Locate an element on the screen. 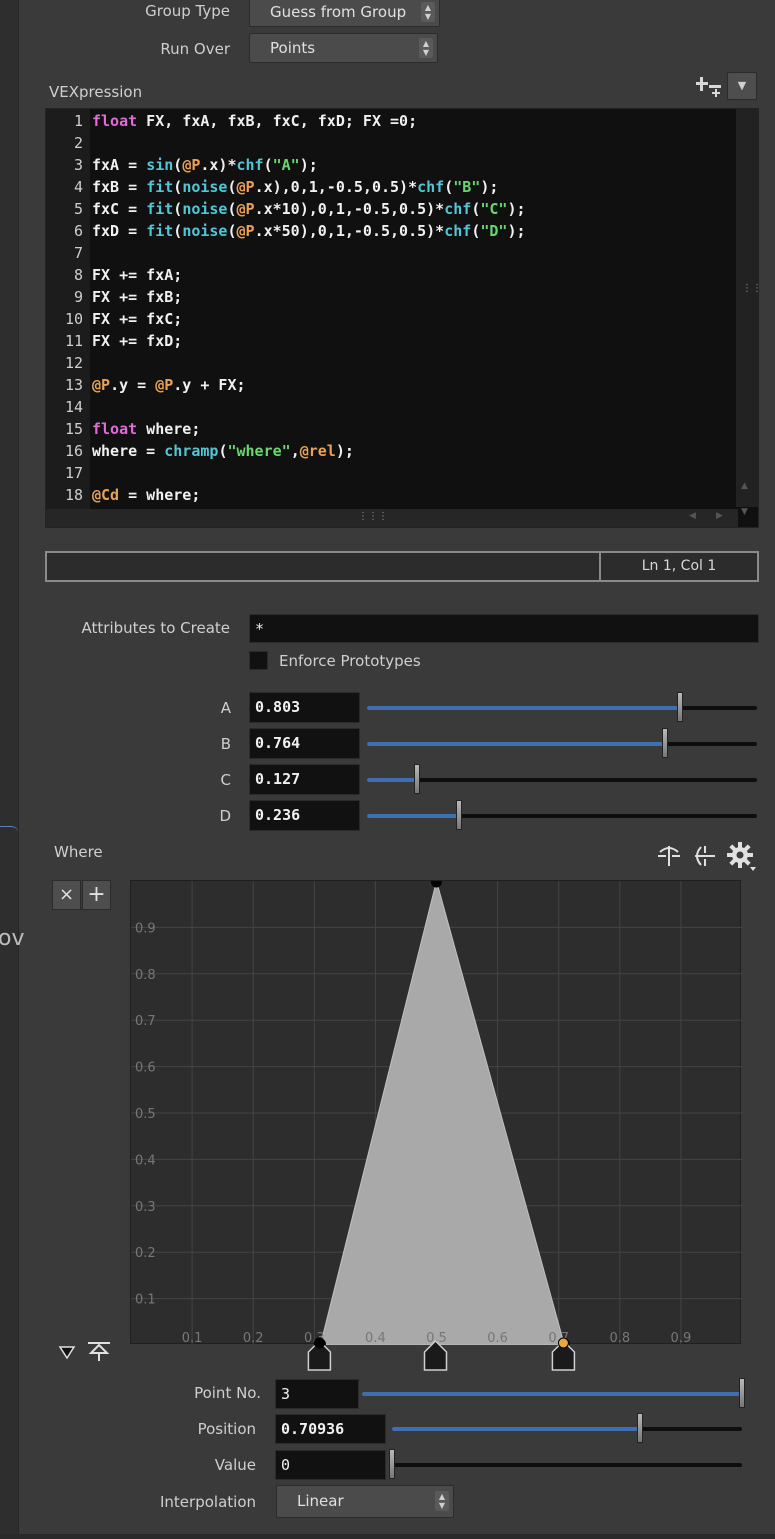 The width and height of the screenshot is (775, 1539). attributes-to-create-input: * is located at coordinates (504, 628).